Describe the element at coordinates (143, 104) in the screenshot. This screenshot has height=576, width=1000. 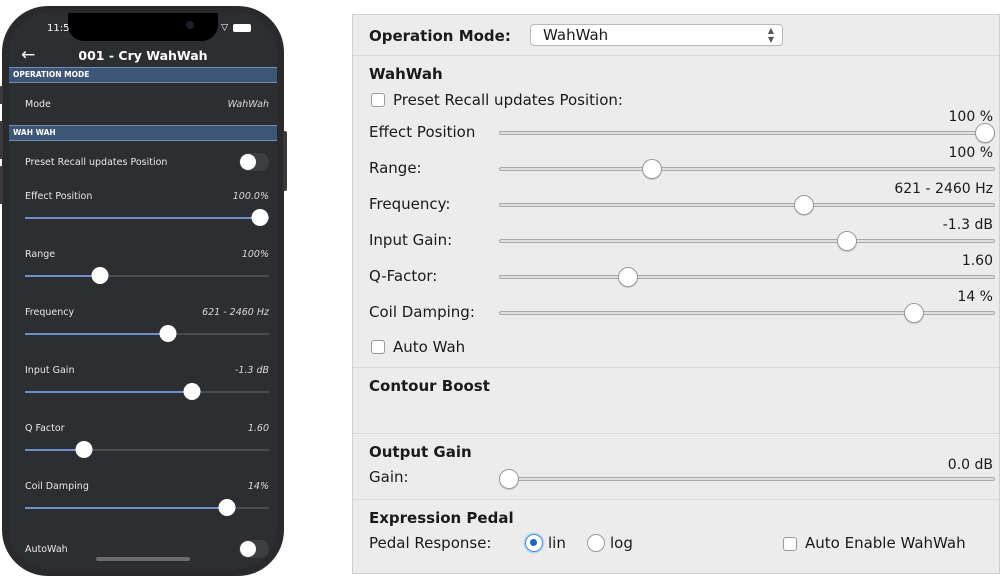
I see `mode-row: Mode WahWah` at that location.